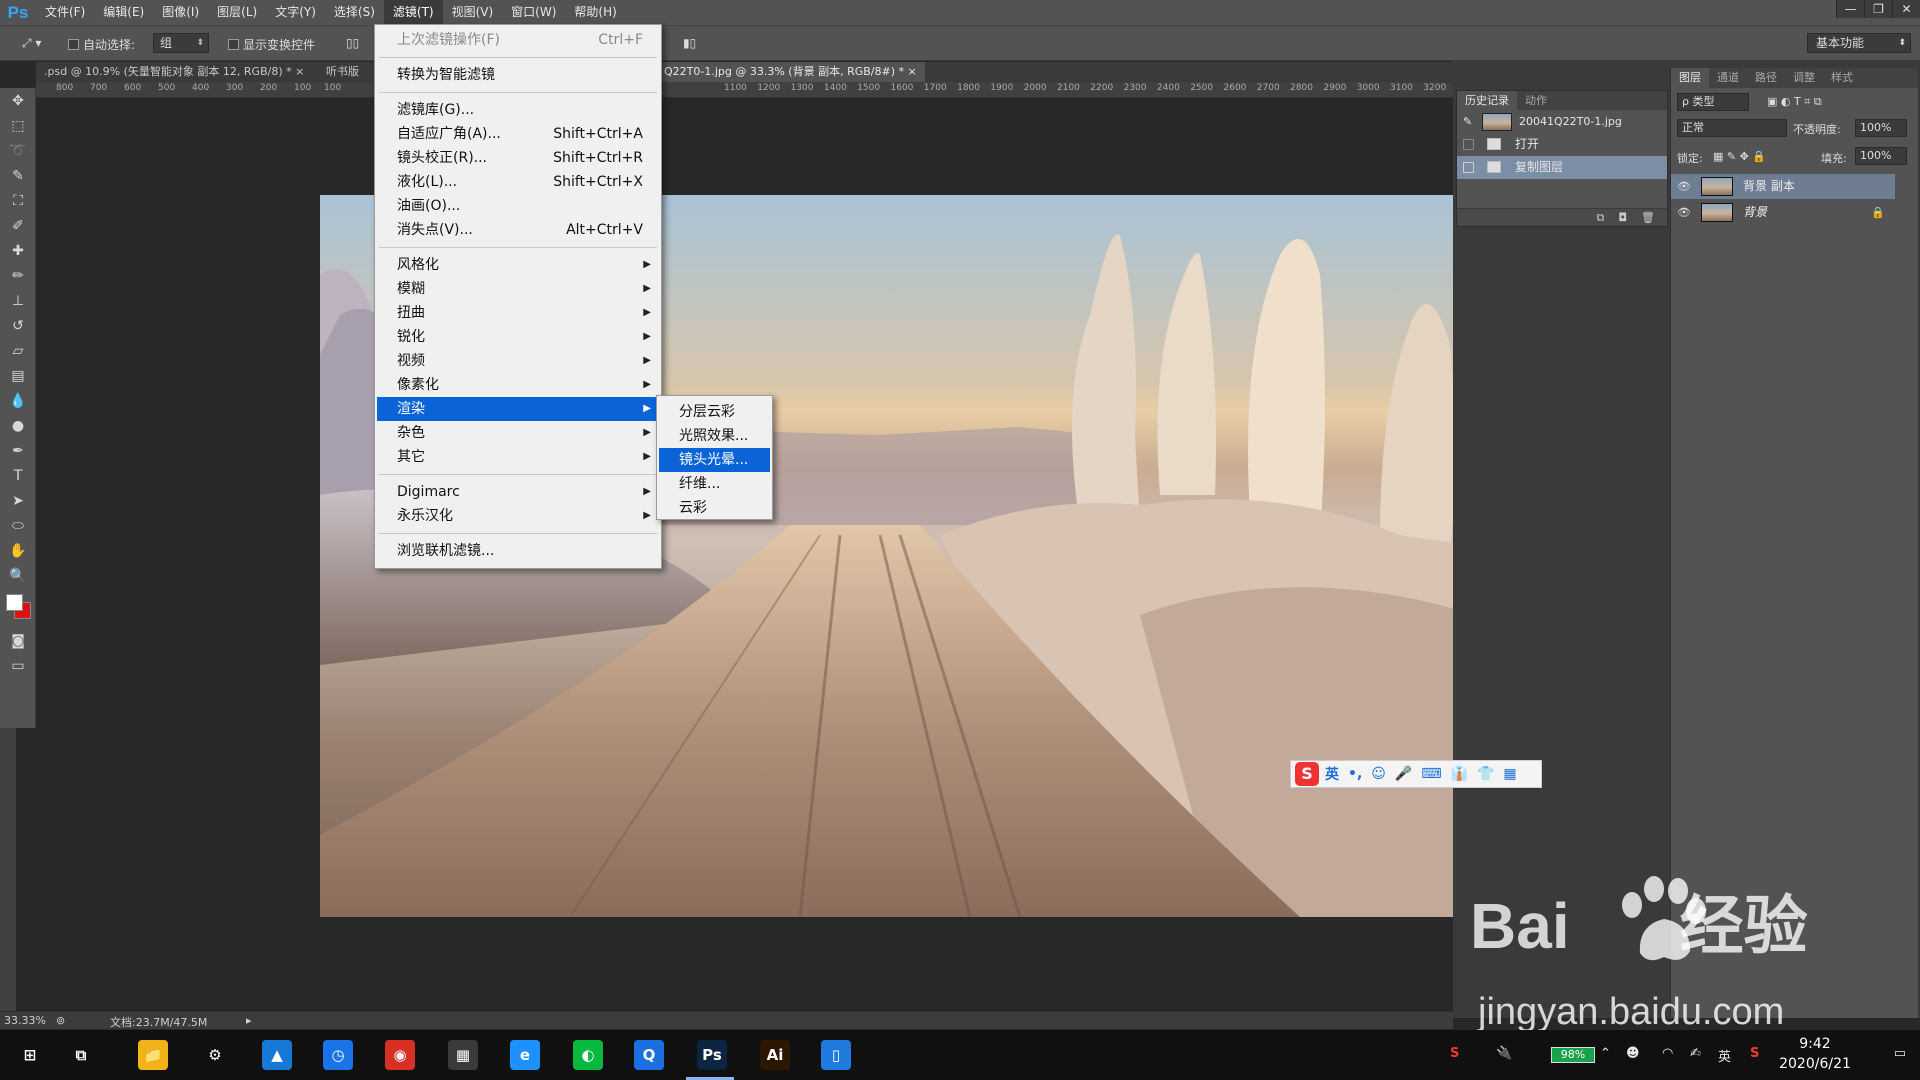  I want to click on tablet-app-taskbar-icon: ▯, so click(836, 1055).